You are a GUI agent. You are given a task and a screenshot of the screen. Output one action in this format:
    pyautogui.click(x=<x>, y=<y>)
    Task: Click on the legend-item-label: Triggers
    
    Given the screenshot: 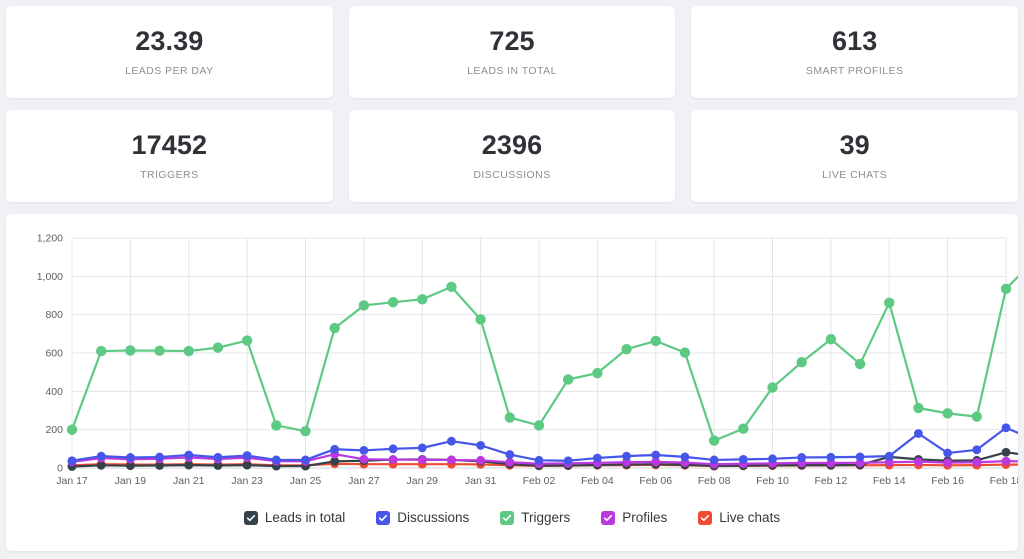 What is the action you would take?
    pyautogui.click(x=546, y=517)
    